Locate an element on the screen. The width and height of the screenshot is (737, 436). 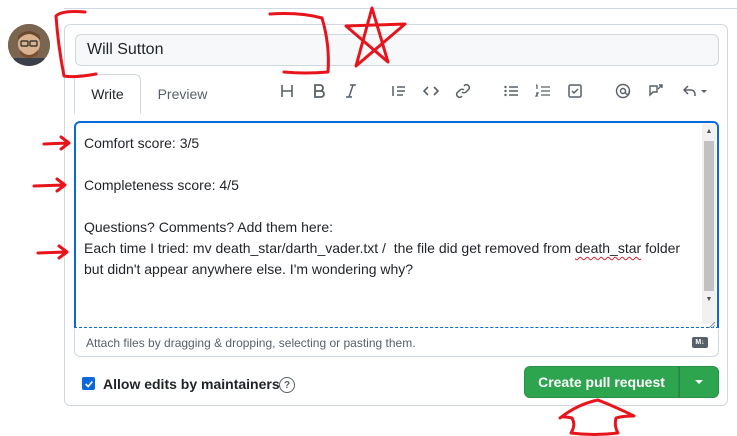
code-icon is located at coordinates (431, 91).